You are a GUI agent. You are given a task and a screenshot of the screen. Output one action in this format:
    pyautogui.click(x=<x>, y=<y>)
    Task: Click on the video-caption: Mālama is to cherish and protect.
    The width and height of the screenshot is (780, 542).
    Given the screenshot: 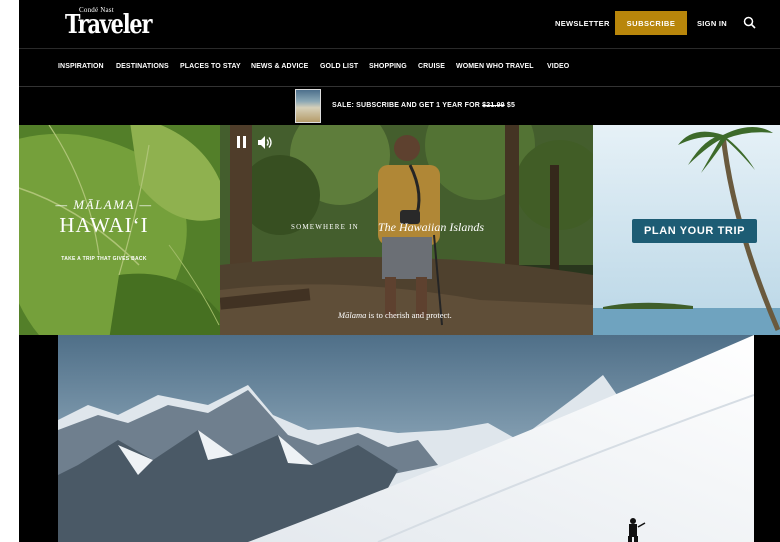 What is the action you would take?
    pyautogui.click(x=395, y=315)
    